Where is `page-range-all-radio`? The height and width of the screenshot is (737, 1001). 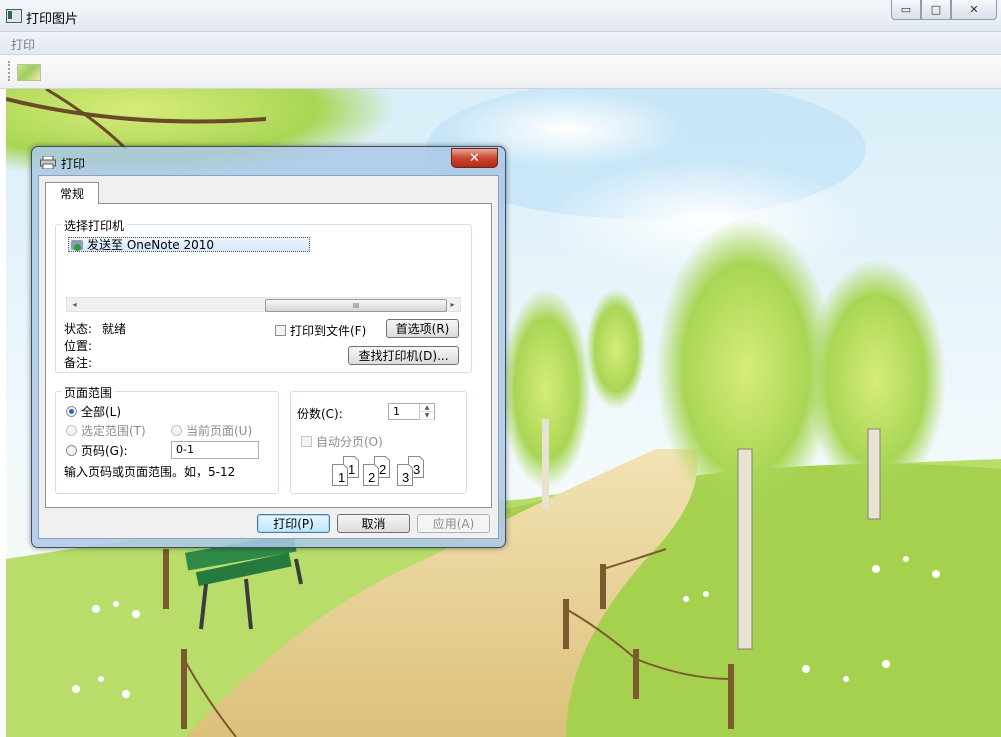
page-range-all-radio is located at coordinates (71, 411).